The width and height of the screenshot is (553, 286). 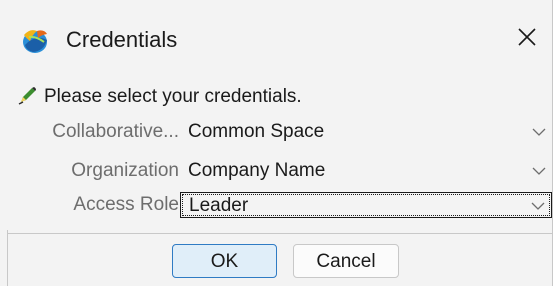 I want to click on app-logo-icon, so click(x=35, y=40).